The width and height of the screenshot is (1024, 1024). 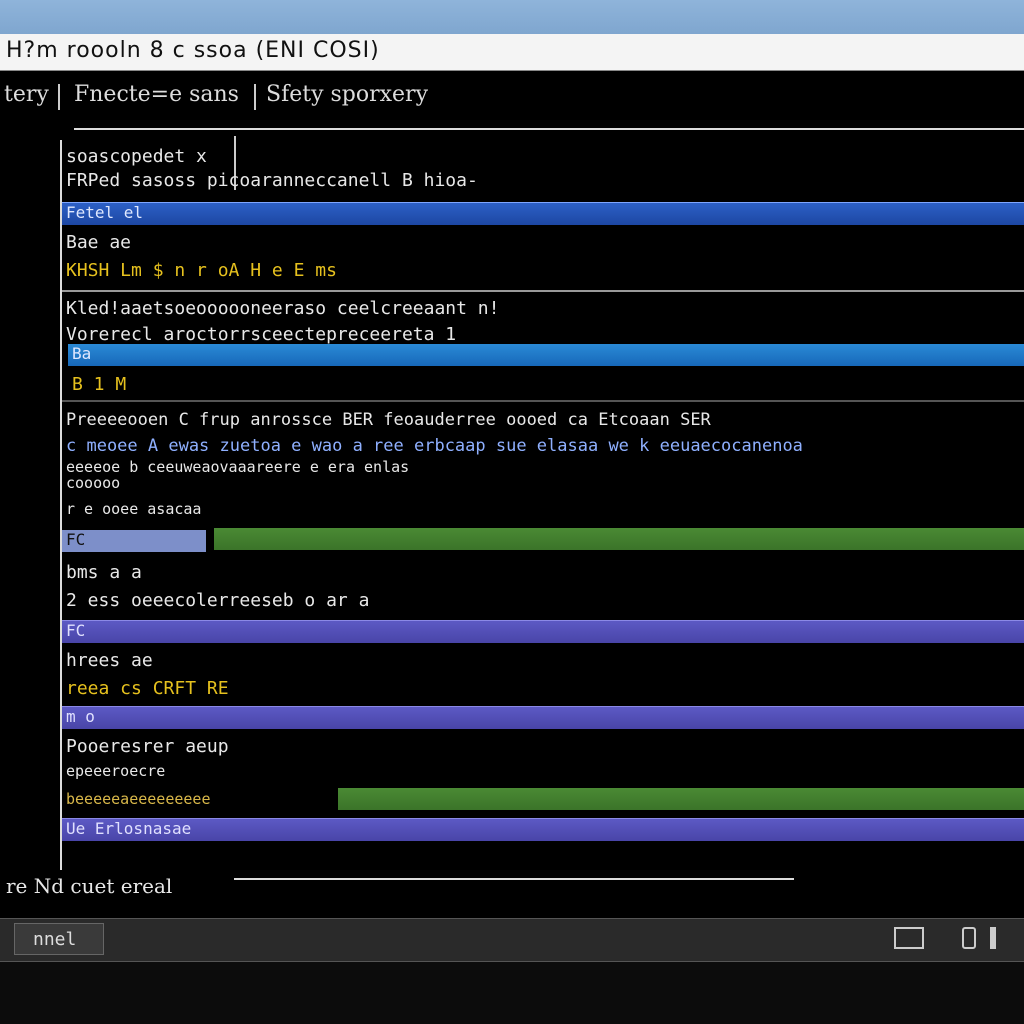 I want to click on notification-icon, so click(x=969, y=938).